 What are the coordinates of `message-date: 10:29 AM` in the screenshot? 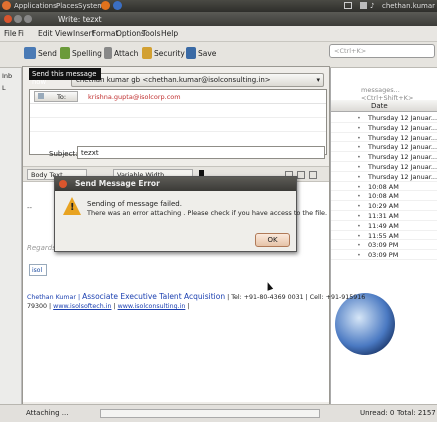 It's located at (383, 206).